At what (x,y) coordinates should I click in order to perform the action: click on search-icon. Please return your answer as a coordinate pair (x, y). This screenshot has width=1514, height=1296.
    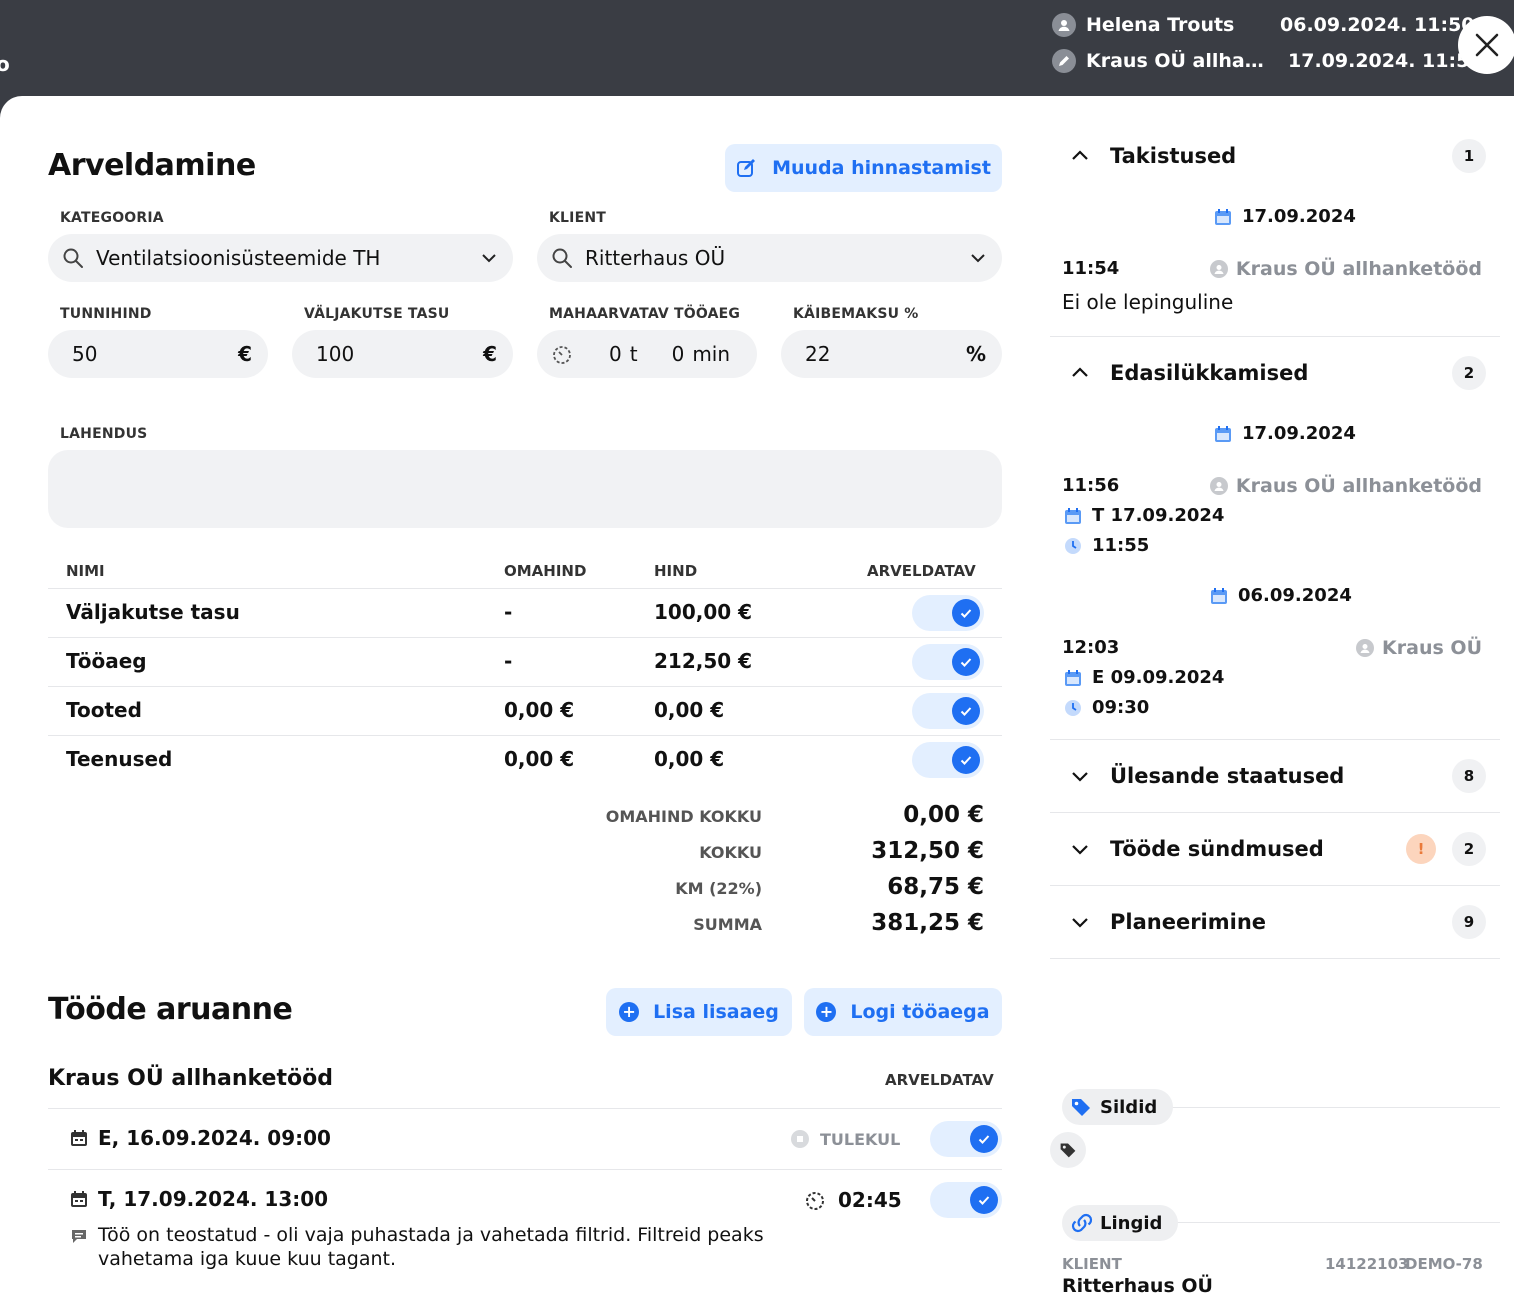
    Looking at the image, I should click on (73, 258).